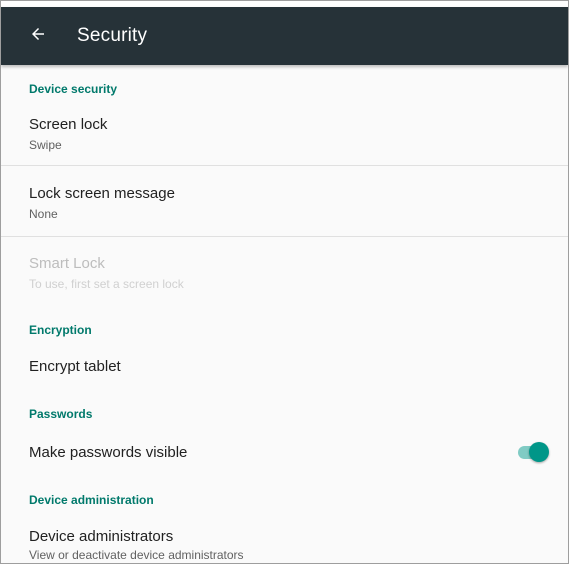 The height and width of the screenshot is (564, 569). I want to click on smart-lock-title: Smart Lock, so click(67, 263).